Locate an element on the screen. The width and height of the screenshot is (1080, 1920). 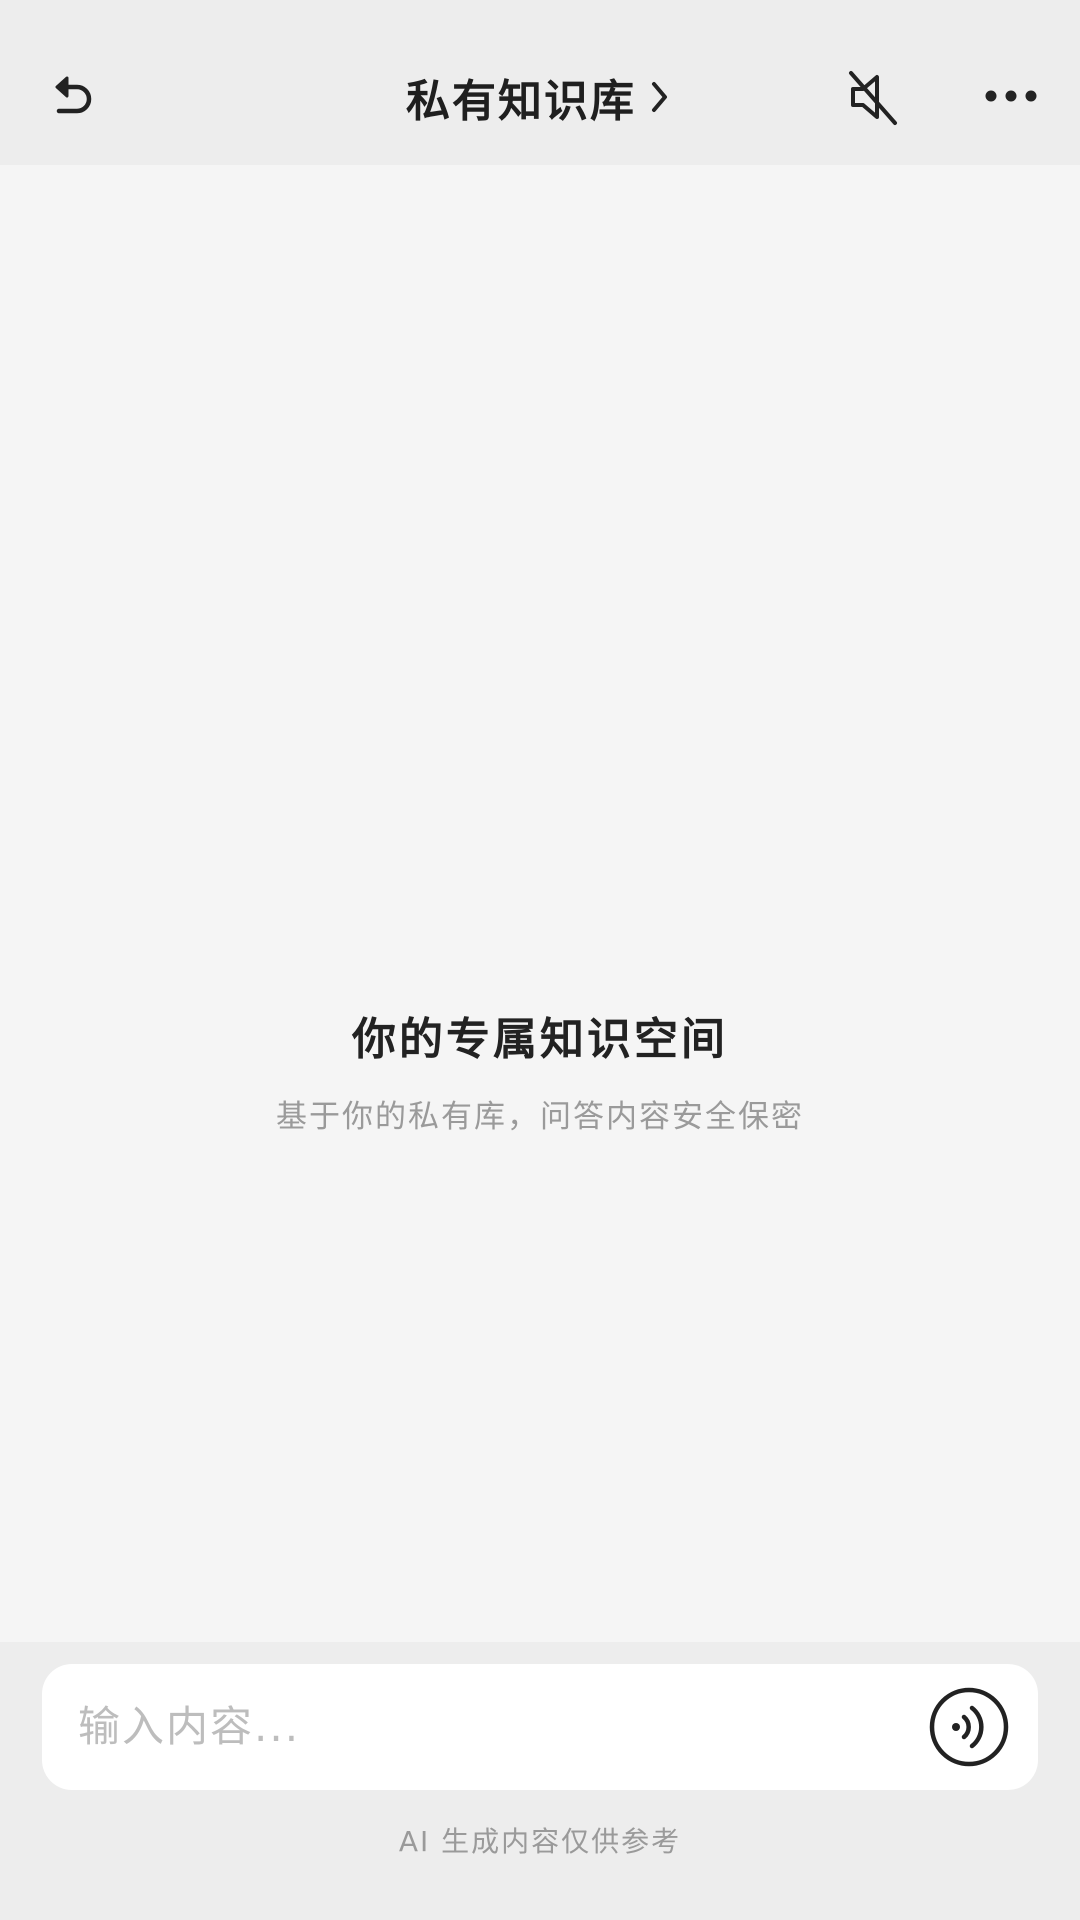
empty-state-subtitle: 基于你的私有库，问答内容安全保密 is located at coordinates (540, 1117).